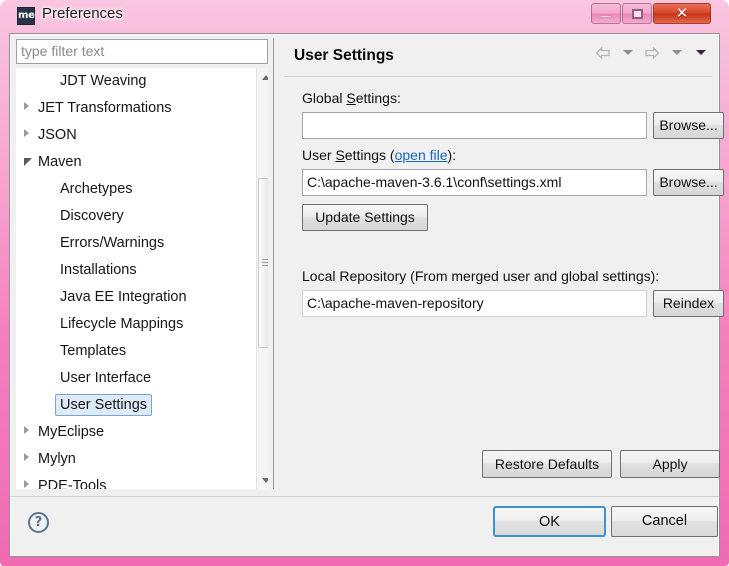 The height and width of the screenshot is (566, 729). I want to click on tree-item-label: MyEclipse, so click(71, 432).